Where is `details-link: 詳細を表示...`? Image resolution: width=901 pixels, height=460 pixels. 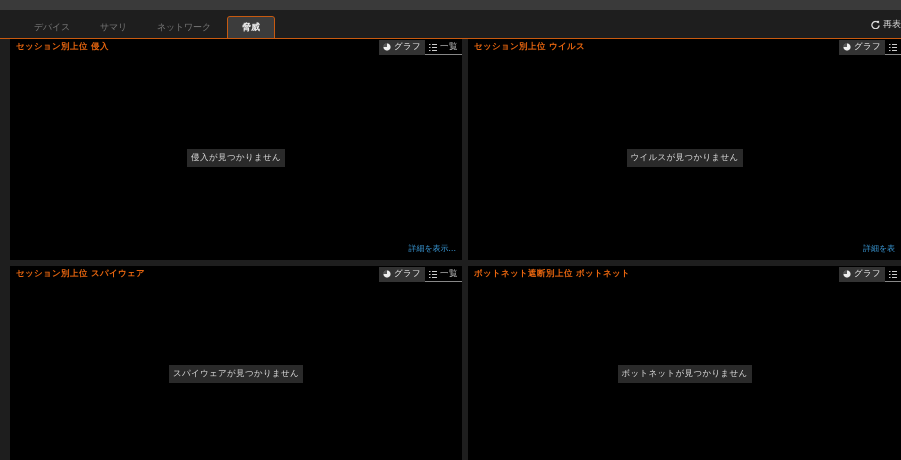 details-link: 詳細を表示... is located at coordinates (432, 248).